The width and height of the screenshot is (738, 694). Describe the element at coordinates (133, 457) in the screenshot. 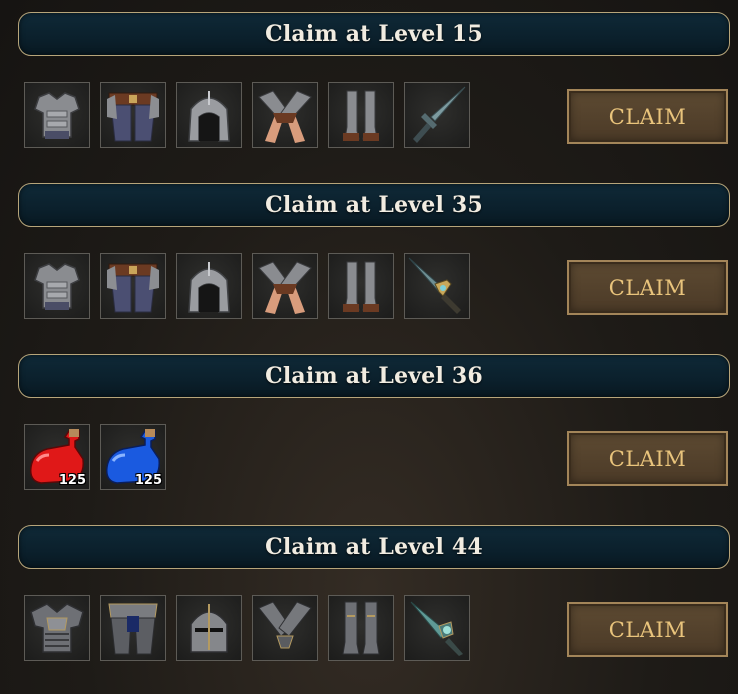

I see `mana-potion-icon: 125` at that location.